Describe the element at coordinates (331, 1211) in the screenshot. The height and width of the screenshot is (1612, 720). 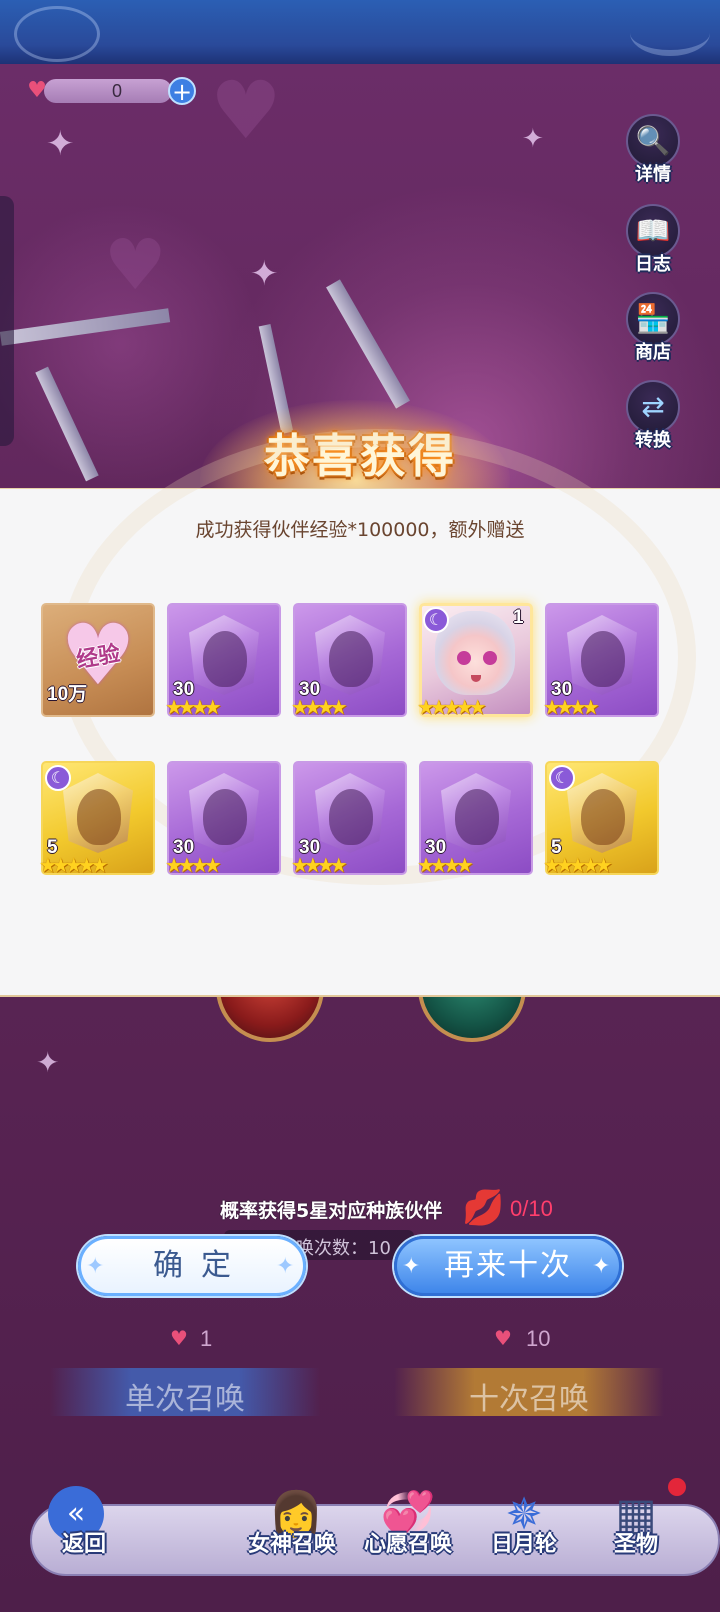
I see `chance-description: 概率获得5星对应种族伙伴` at that location.